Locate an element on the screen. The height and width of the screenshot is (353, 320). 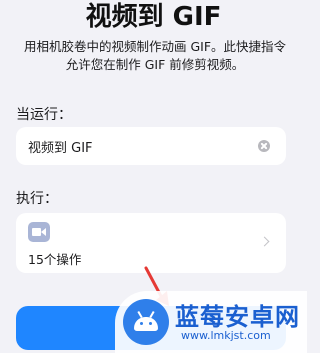
page-title: 视频到 GIF is located at coordinates (153, 17).